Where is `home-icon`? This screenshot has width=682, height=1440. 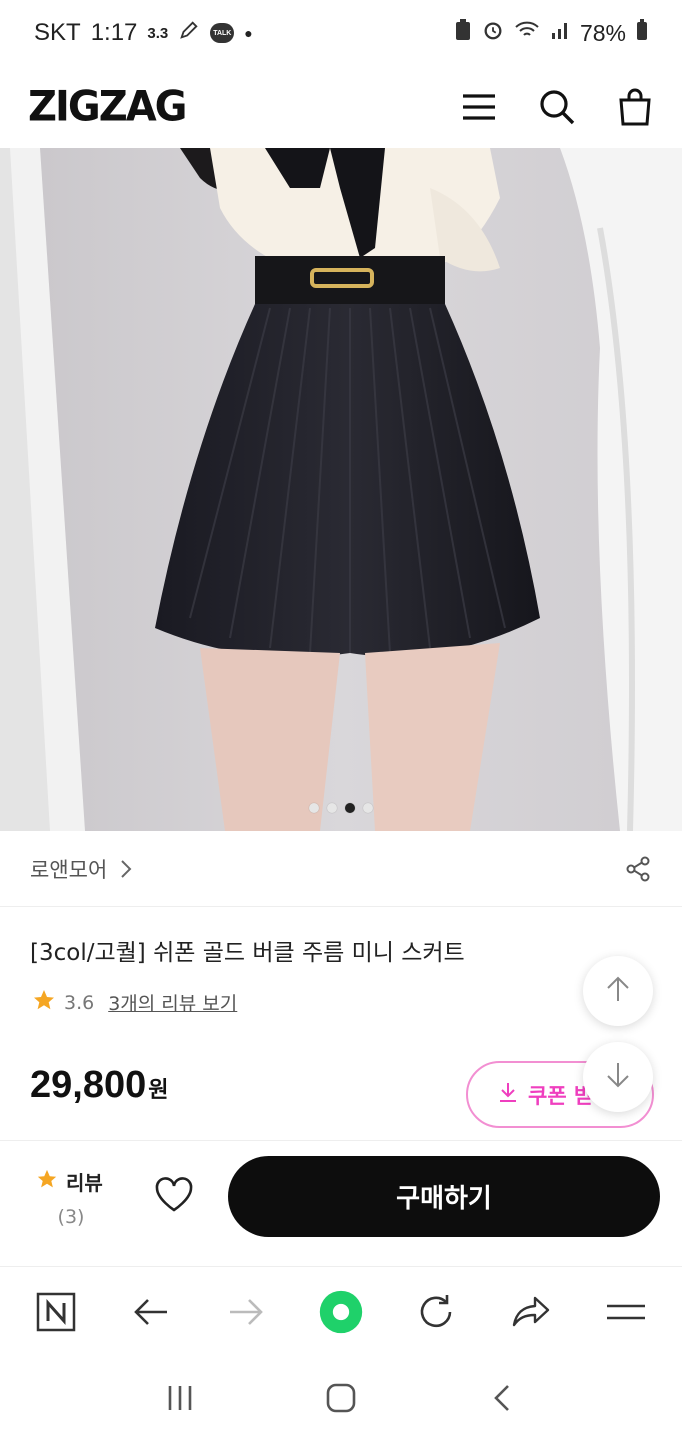
home-icon is located at coordinates (341, 1398).